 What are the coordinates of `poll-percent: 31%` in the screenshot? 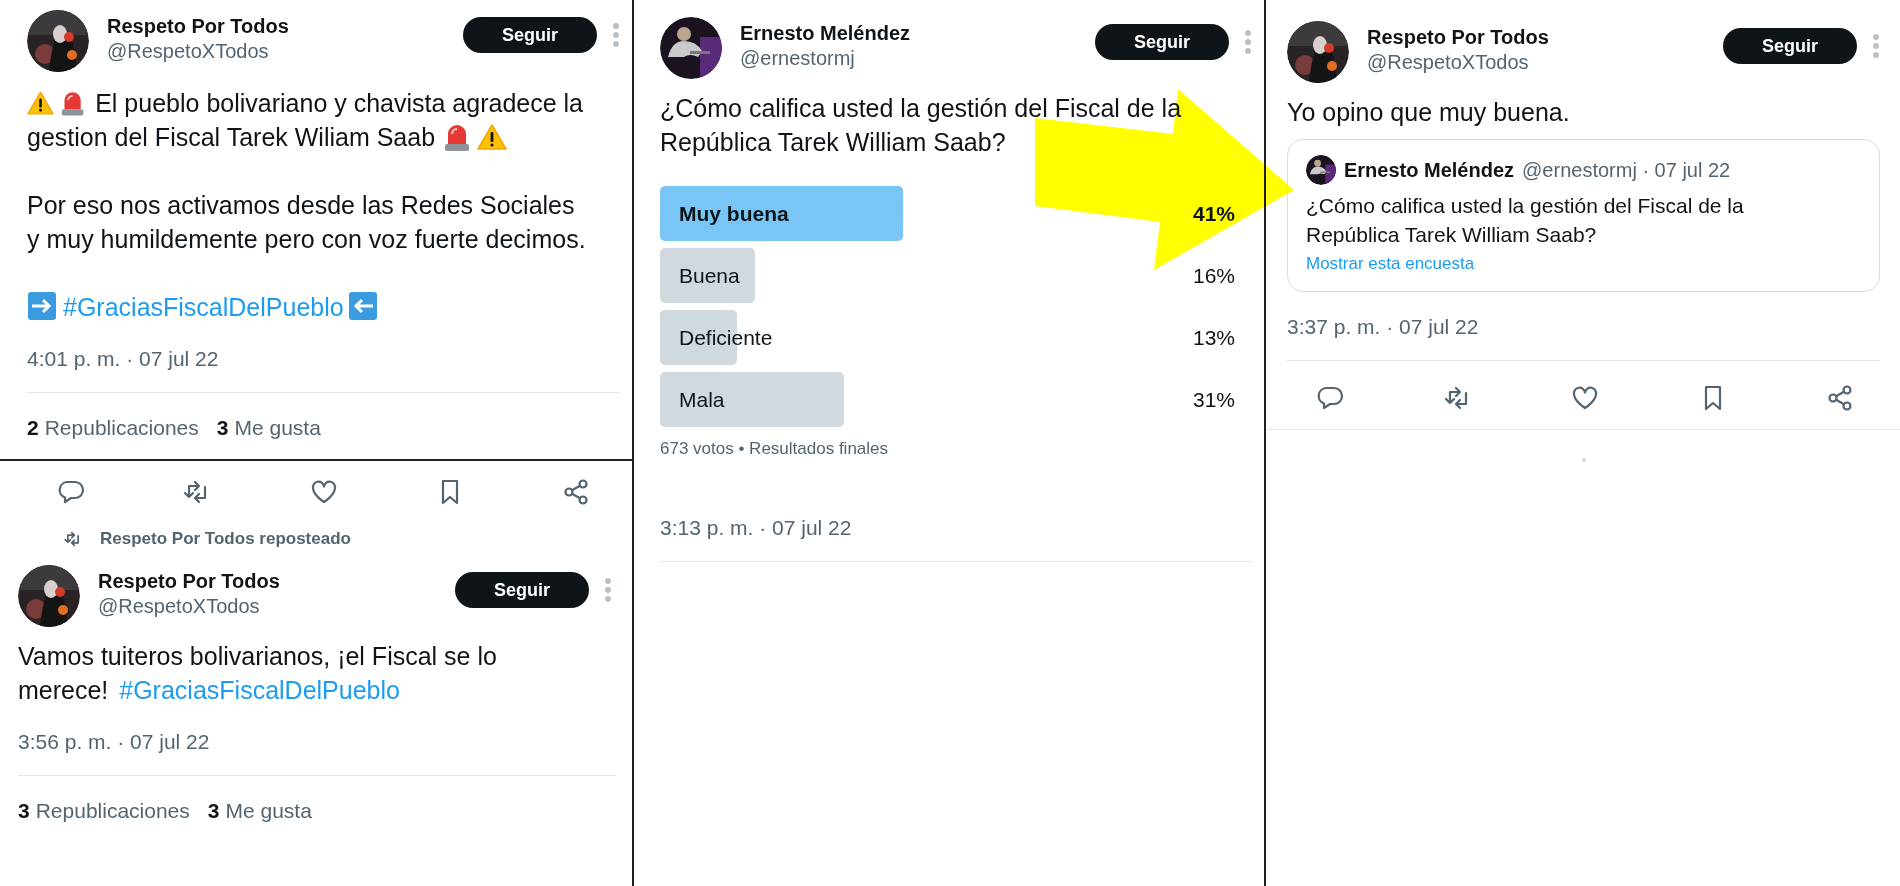 It's located at (1214, 399).